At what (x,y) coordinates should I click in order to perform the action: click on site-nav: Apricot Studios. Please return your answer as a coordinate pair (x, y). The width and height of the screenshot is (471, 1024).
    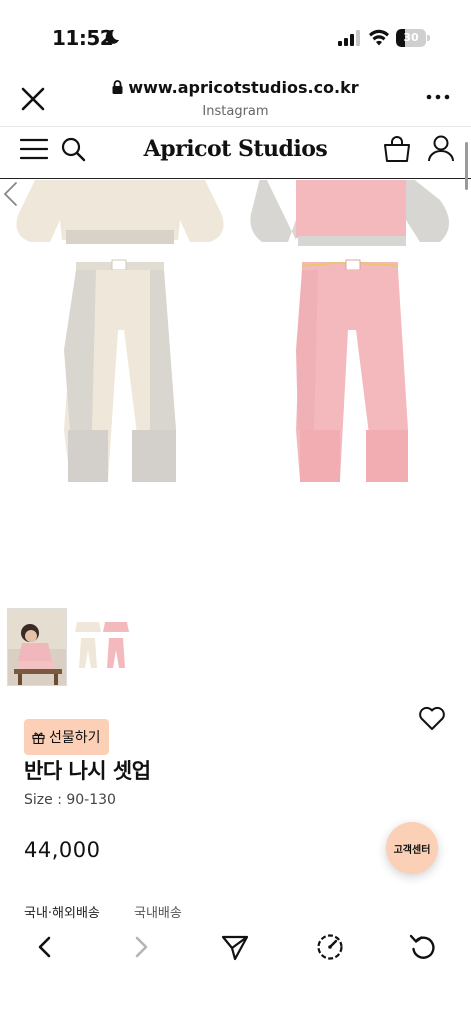
    Looking at the image, I should click on (235, 153).